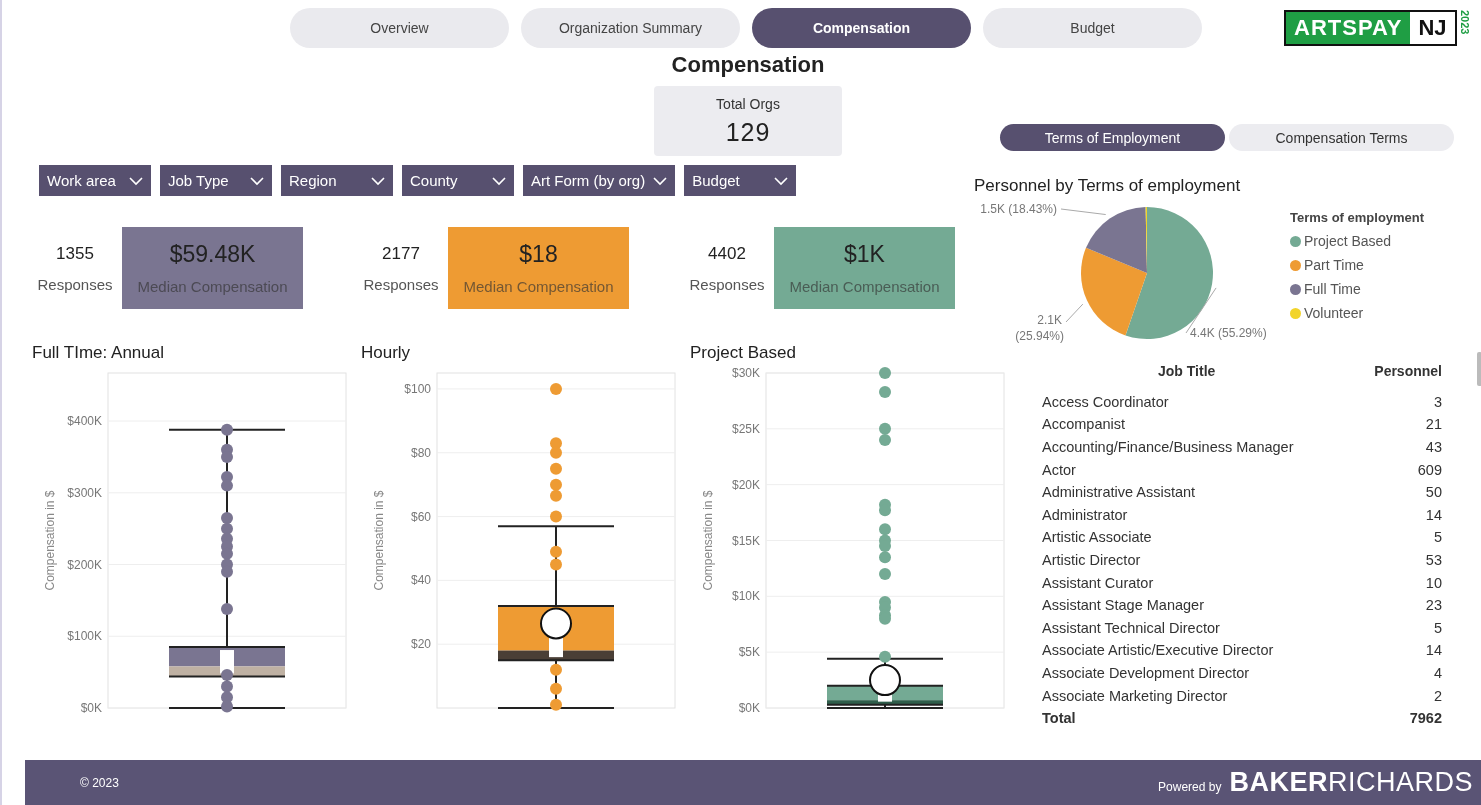  Describe the element at coordinates (1228, 333) in the screenshot. I see `data-label: 4.4K (55.29%)` at that location.